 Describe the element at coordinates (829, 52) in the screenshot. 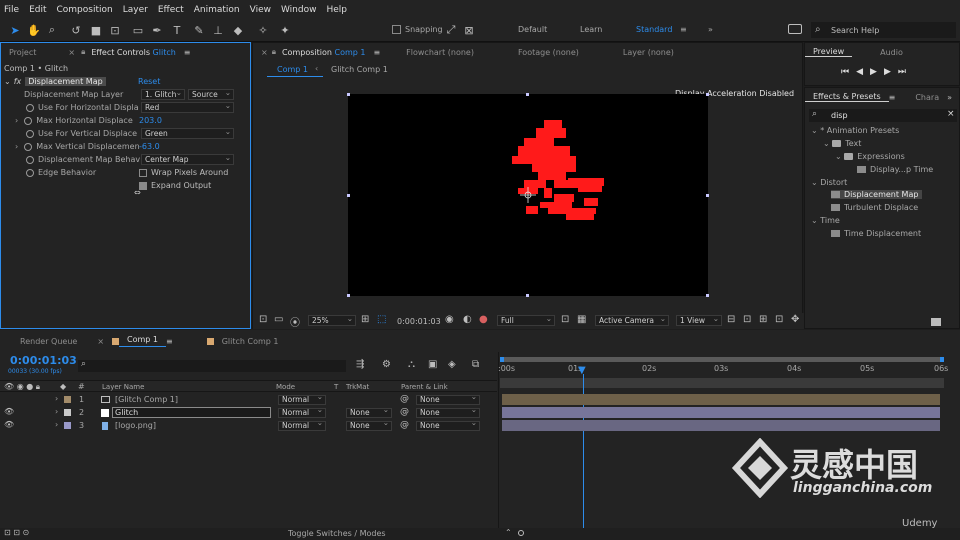

I see `tab-preview: Preview` at that location.